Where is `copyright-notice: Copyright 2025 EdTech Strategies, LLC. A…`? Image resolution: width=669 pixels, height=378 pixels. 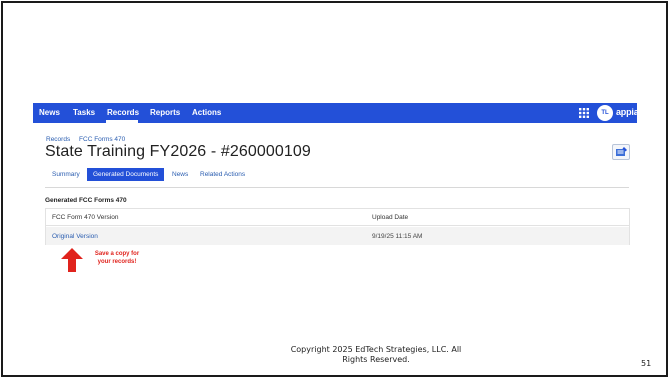 copyright-notice: Copyright 2025 EdTech Strategies, LLC. A… is located at coordinates (376, 355).